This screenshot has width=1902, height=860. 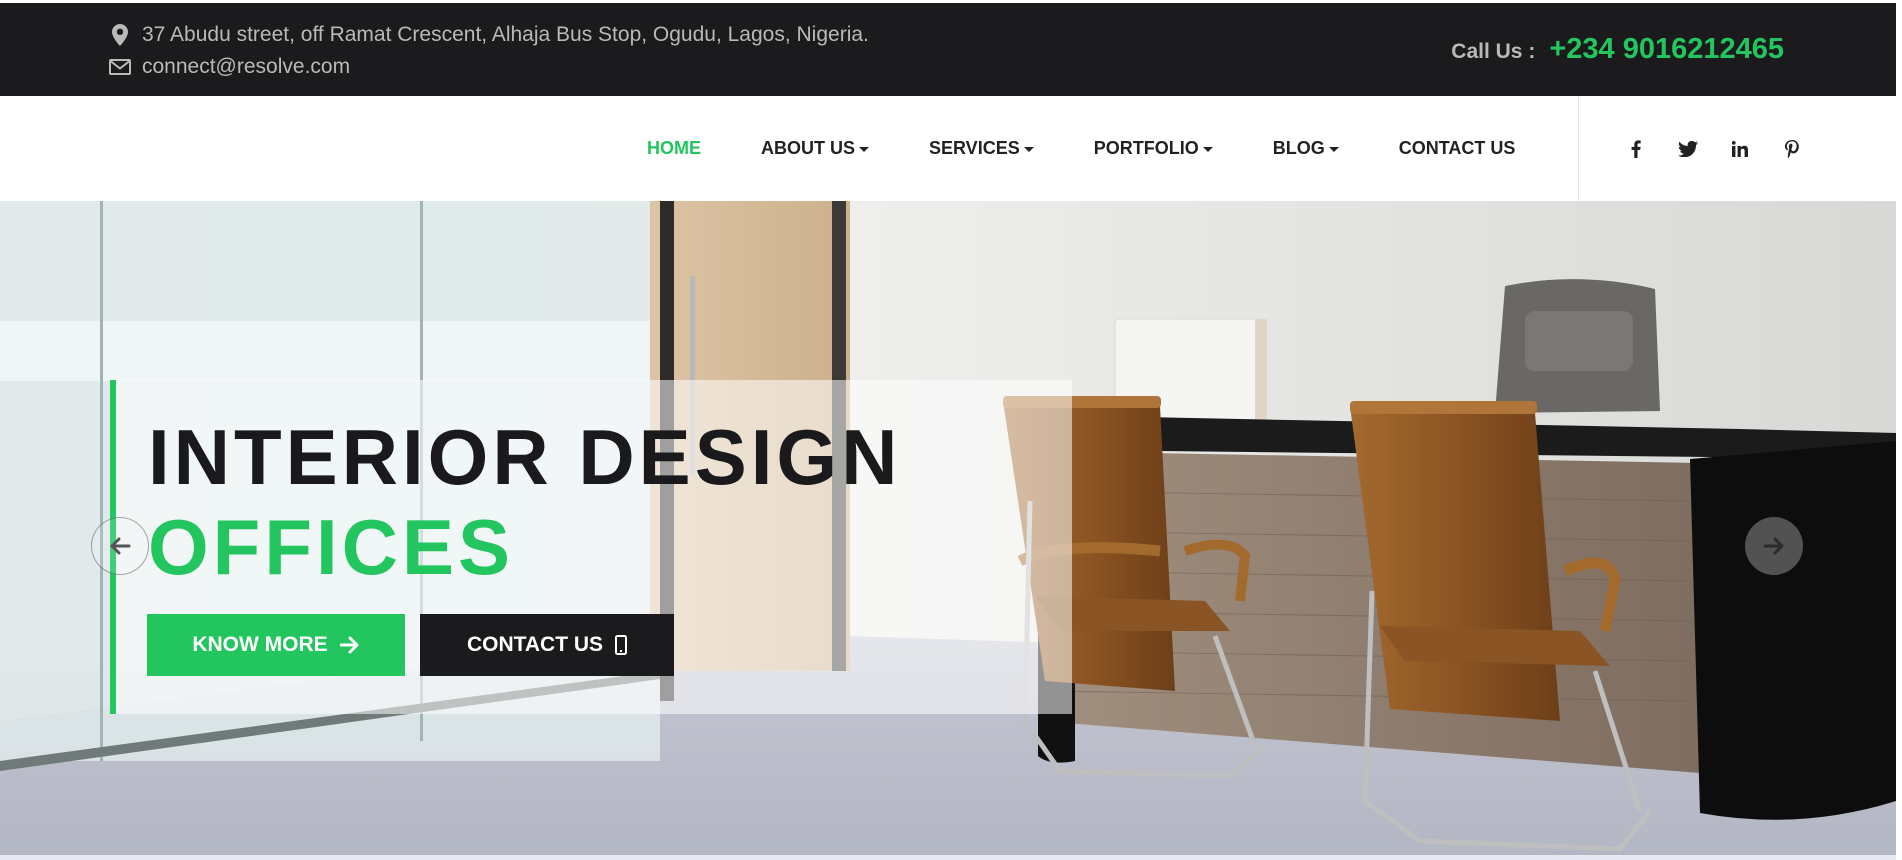 What do you see at coordinates (1146, 148) in the screenshot?
I see `nav-item-label: PORTFOLIO` at bounding box center [1146, 148].